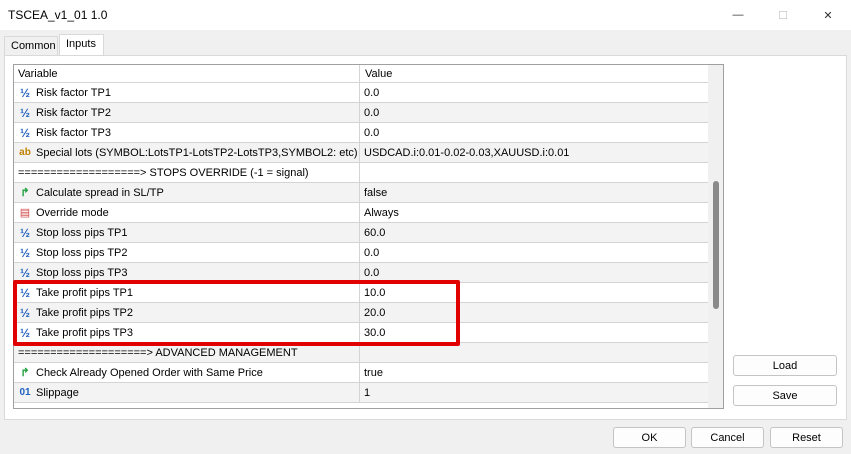 The width and height of the screenshot is (851, 454). Describe the element at coordinates (806, 437) in the screenshot. I see `reset-button: Reset` at that location.